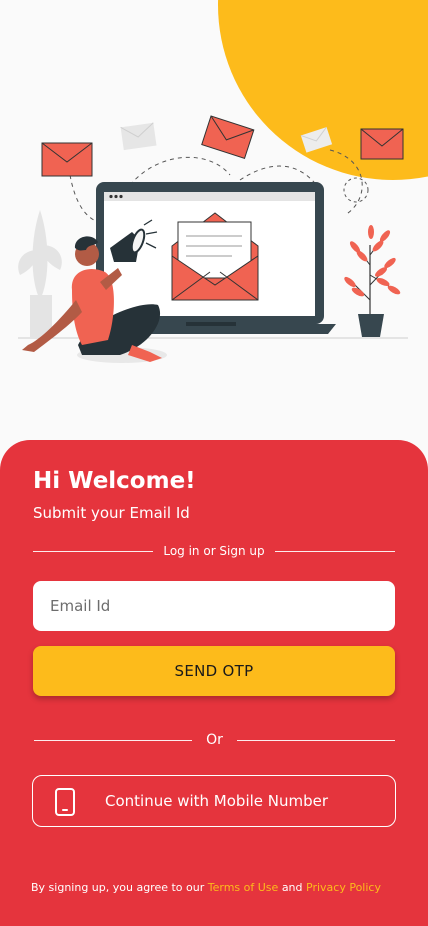 This screenshot has width=428, height=926. I want to click on email-input, so click(214, 606).